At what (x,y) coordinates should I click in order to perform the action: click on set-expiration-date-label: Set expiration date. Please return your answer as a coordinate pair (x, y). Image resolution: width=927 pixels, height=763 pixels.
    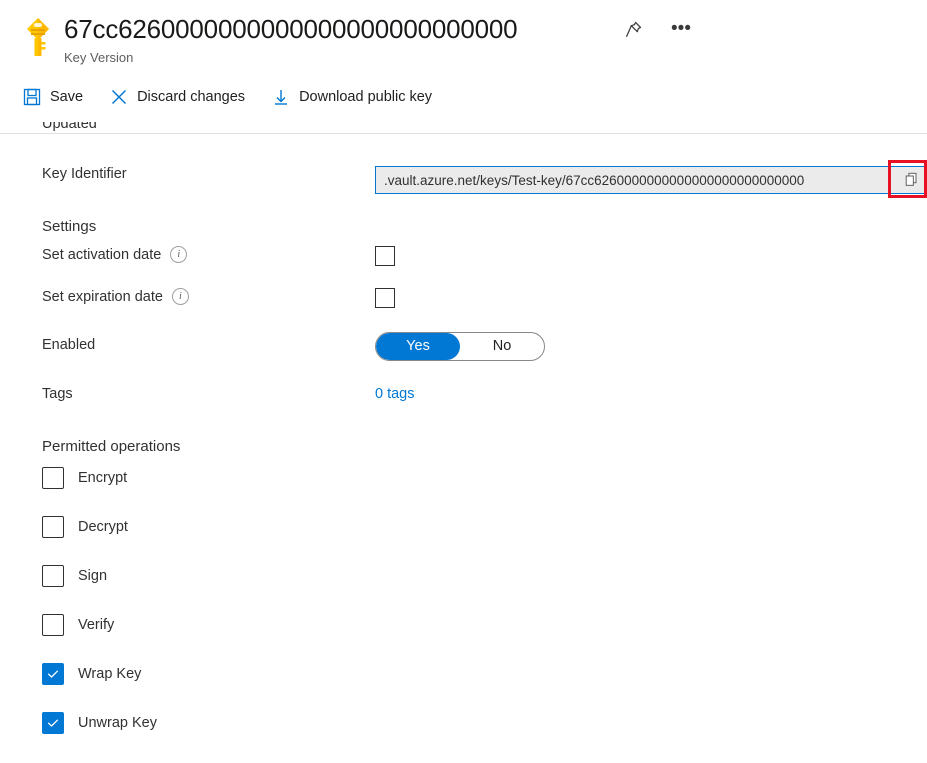
    Looking at the image, I should click on (102, 296).